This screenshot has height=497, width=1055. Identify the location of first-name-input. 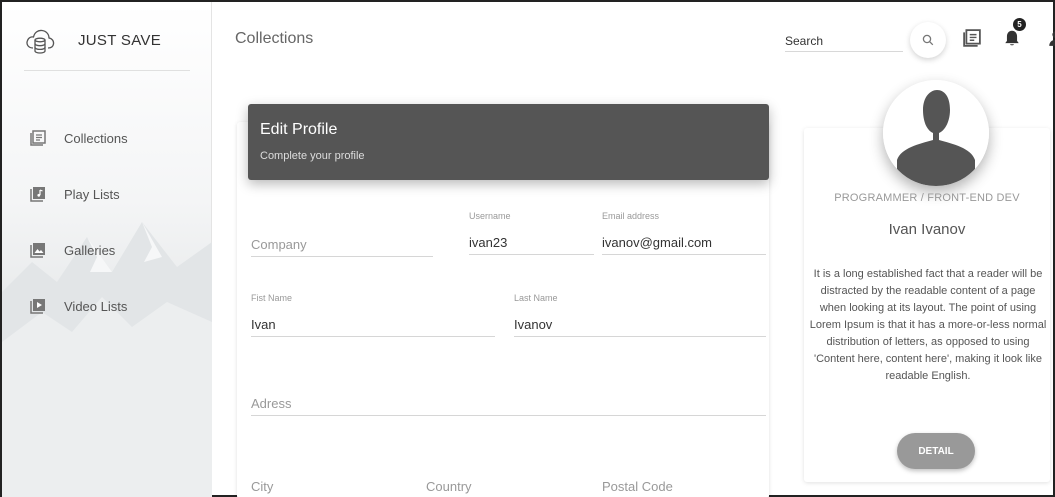
(373, 325).